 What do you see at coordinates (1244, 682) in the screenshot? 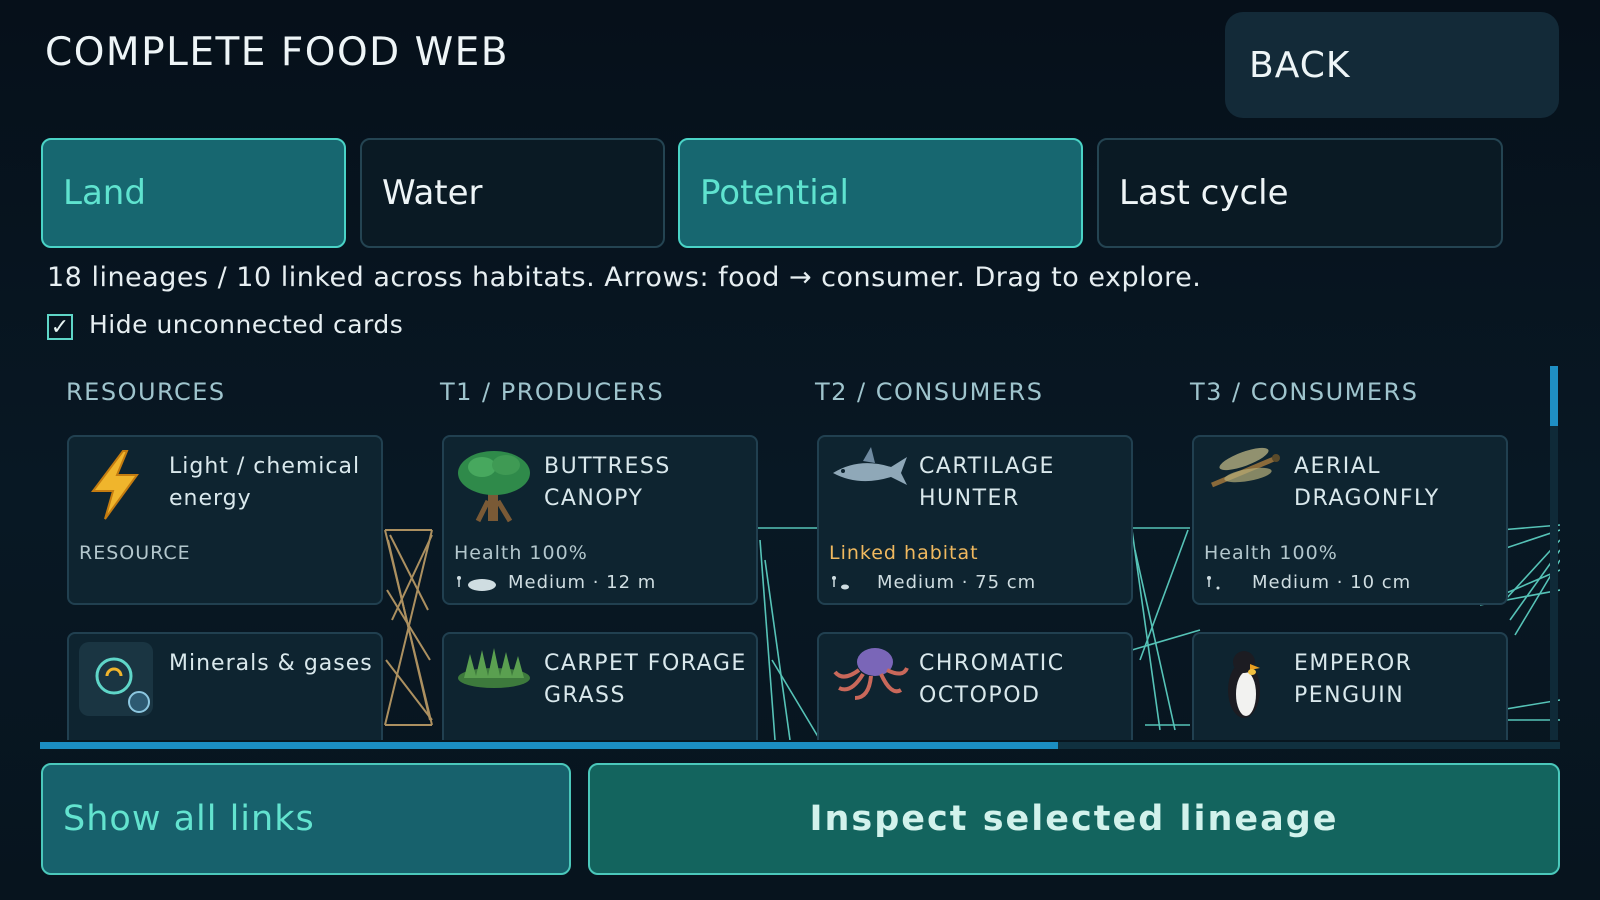
I see `penguin-icon` at bounding box center [1244, 682].